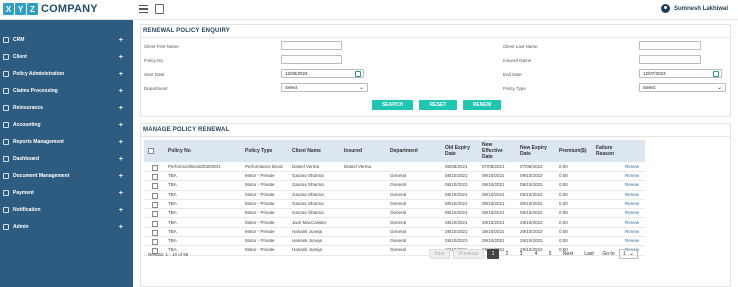  Describe the element at coordinates (151, 151) in the screenshot. I see `select-all-checkbox` at that location.